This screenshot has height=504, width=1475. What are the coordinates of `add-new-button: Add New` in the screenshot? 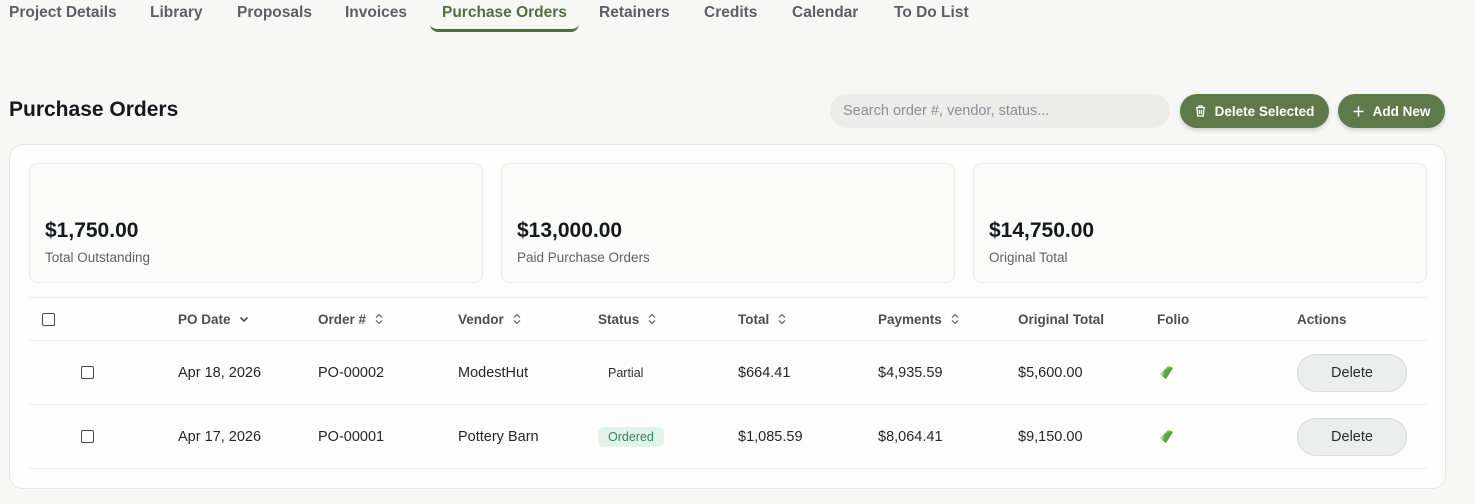 It's located at (1391, 111).